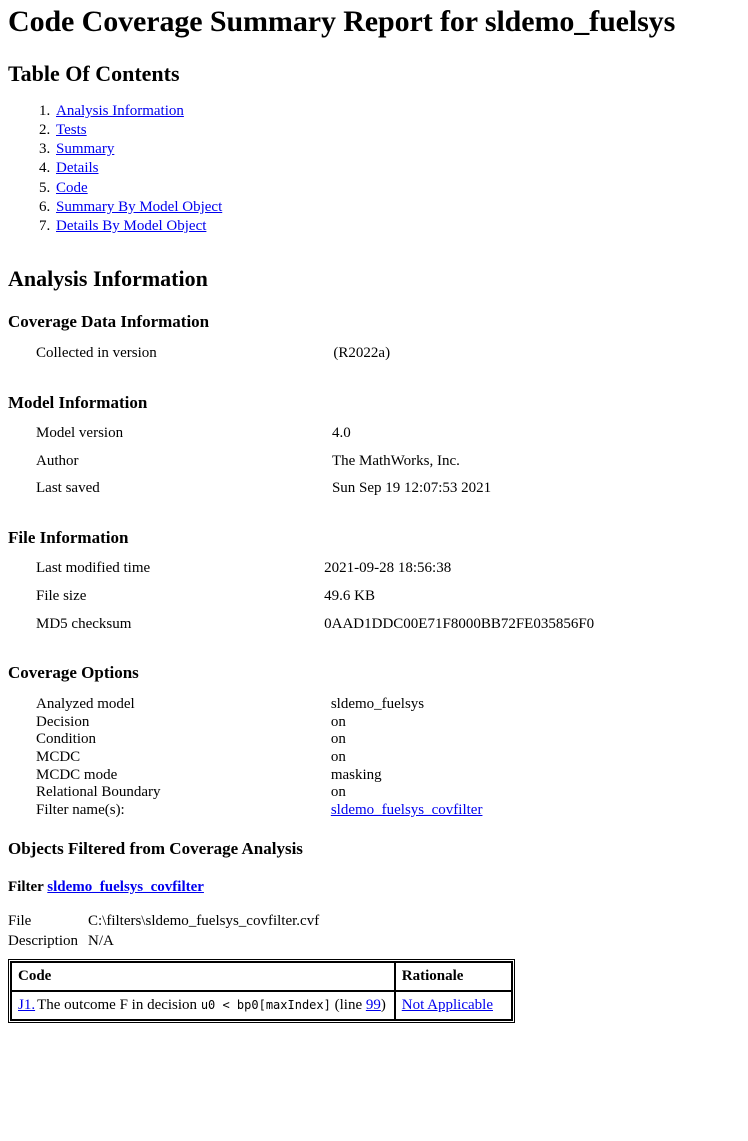 The width and height of the screenshot is (748, 1141). What do you see at coordinates (125, 887) in the screenshot?
I see `filter-detail-link: sldemo_fuelsys_covfilter` at bounding box center [125, 887].